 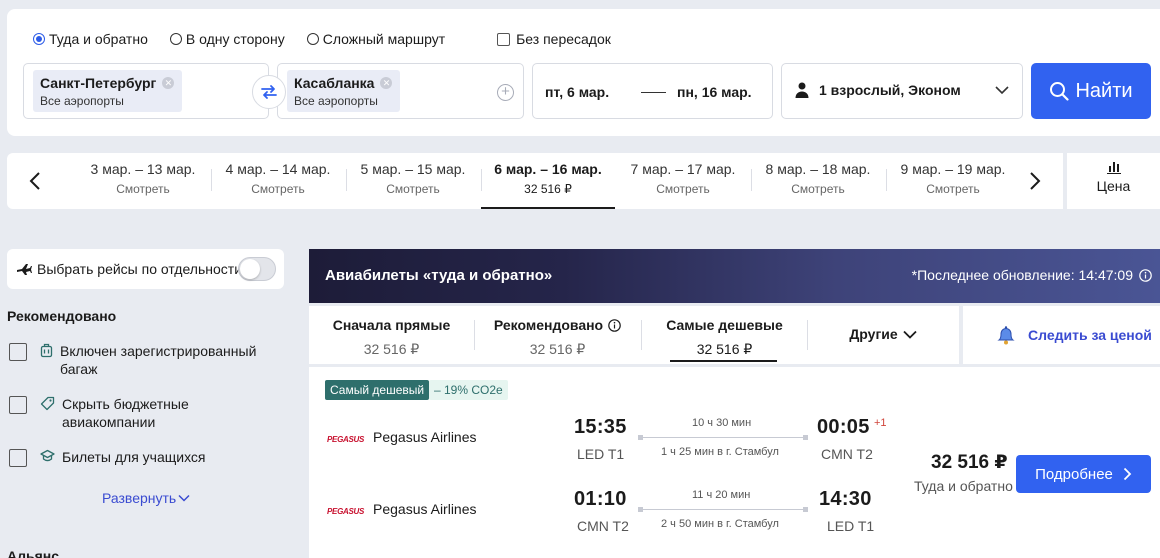 What do you see at coordinates (413, 181) in the screenshot?
I see `date-option: 5 мар. – 15 мар. Смотреть` at bounding box center [413, 181].